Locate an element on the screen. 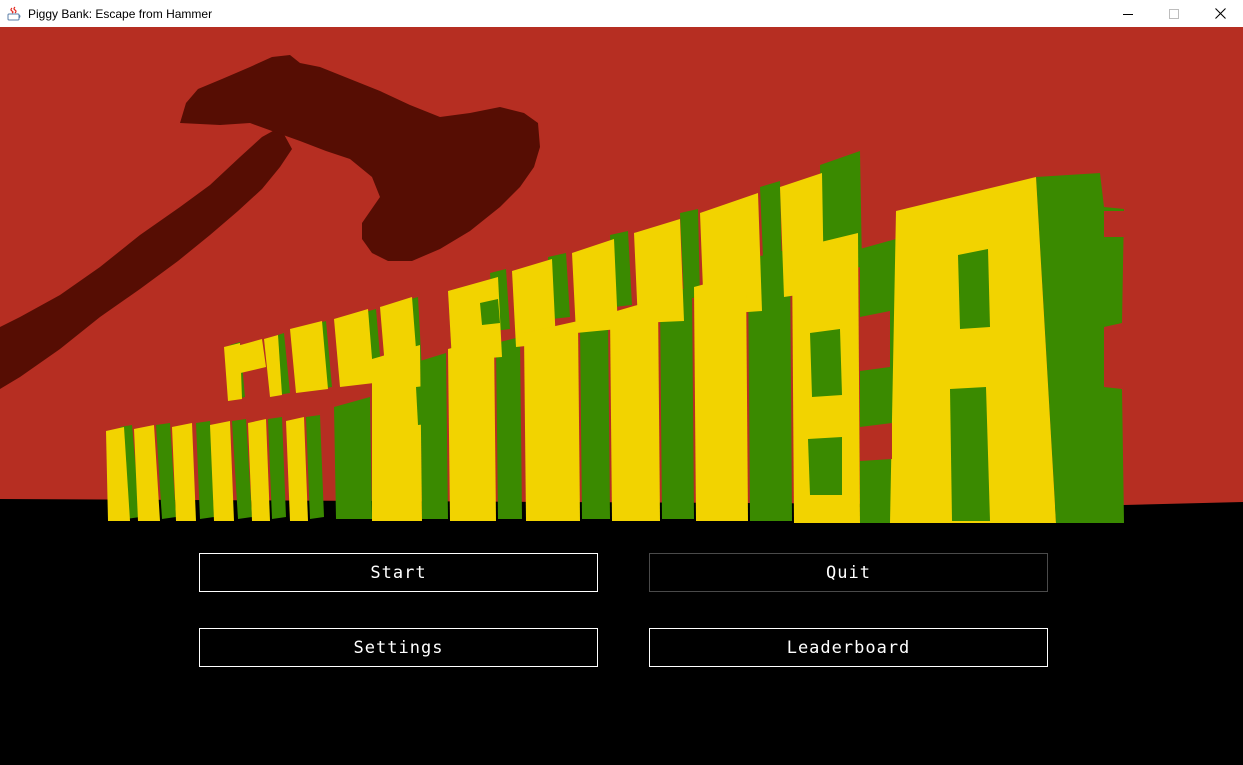 The image size is (1243, 765). close-icon is located at coordinates (1220, 13).